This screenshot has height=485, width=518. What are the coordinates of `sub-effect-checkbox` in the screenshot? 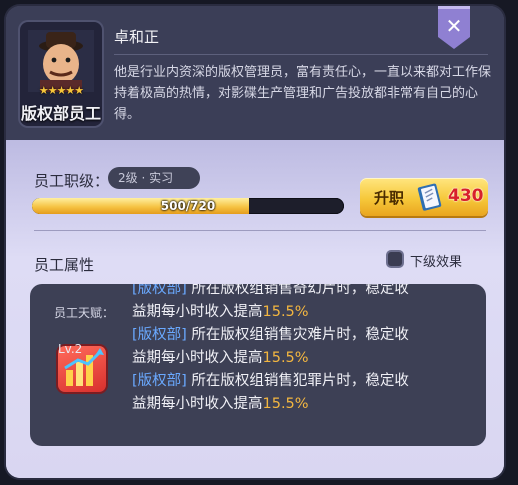 It's located at (395, 259).